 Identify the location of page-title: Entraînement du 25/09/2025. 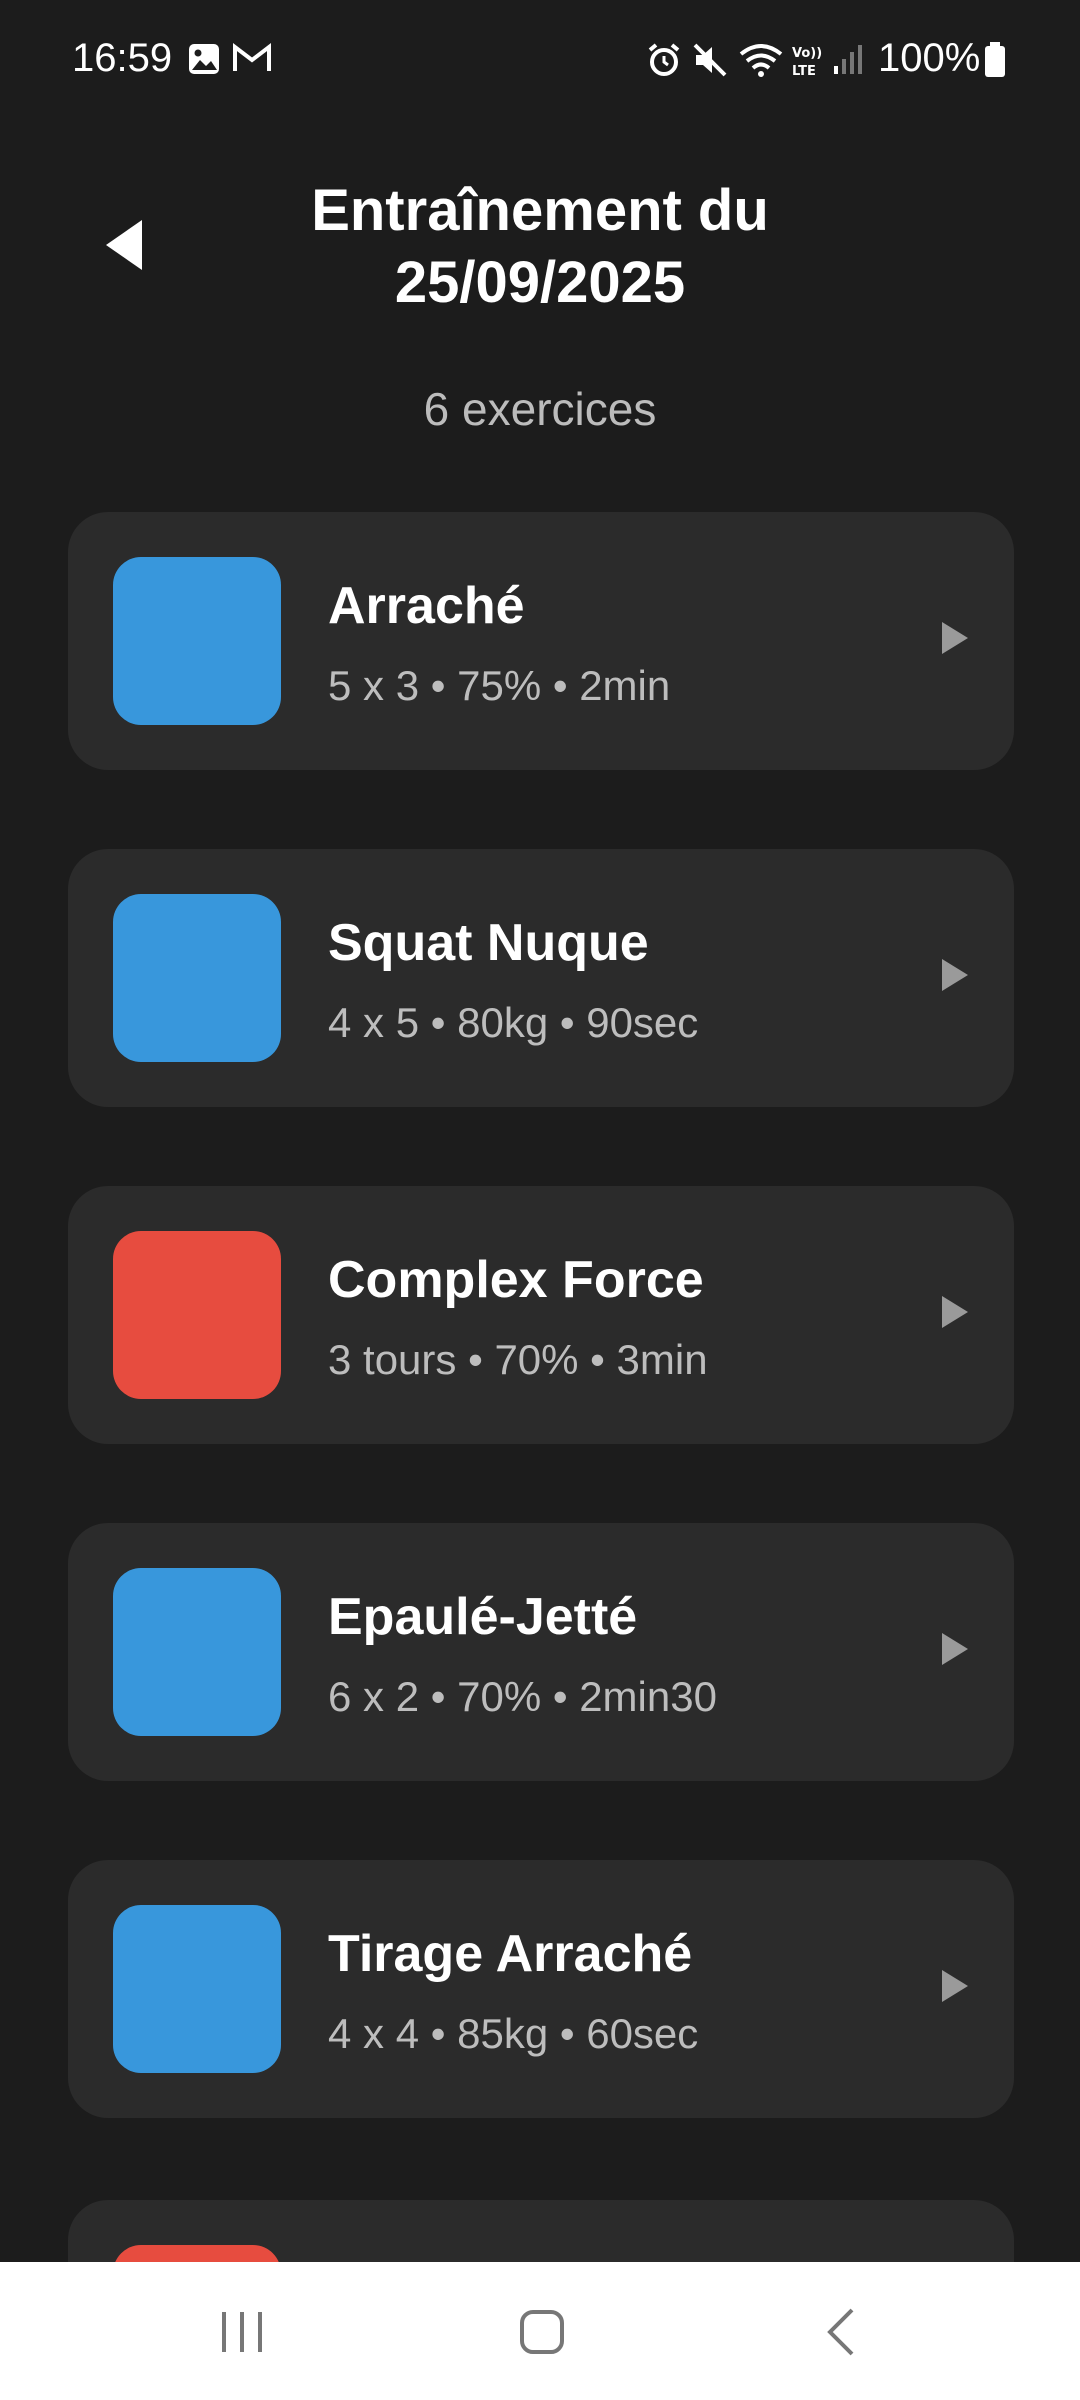
(540, 246).